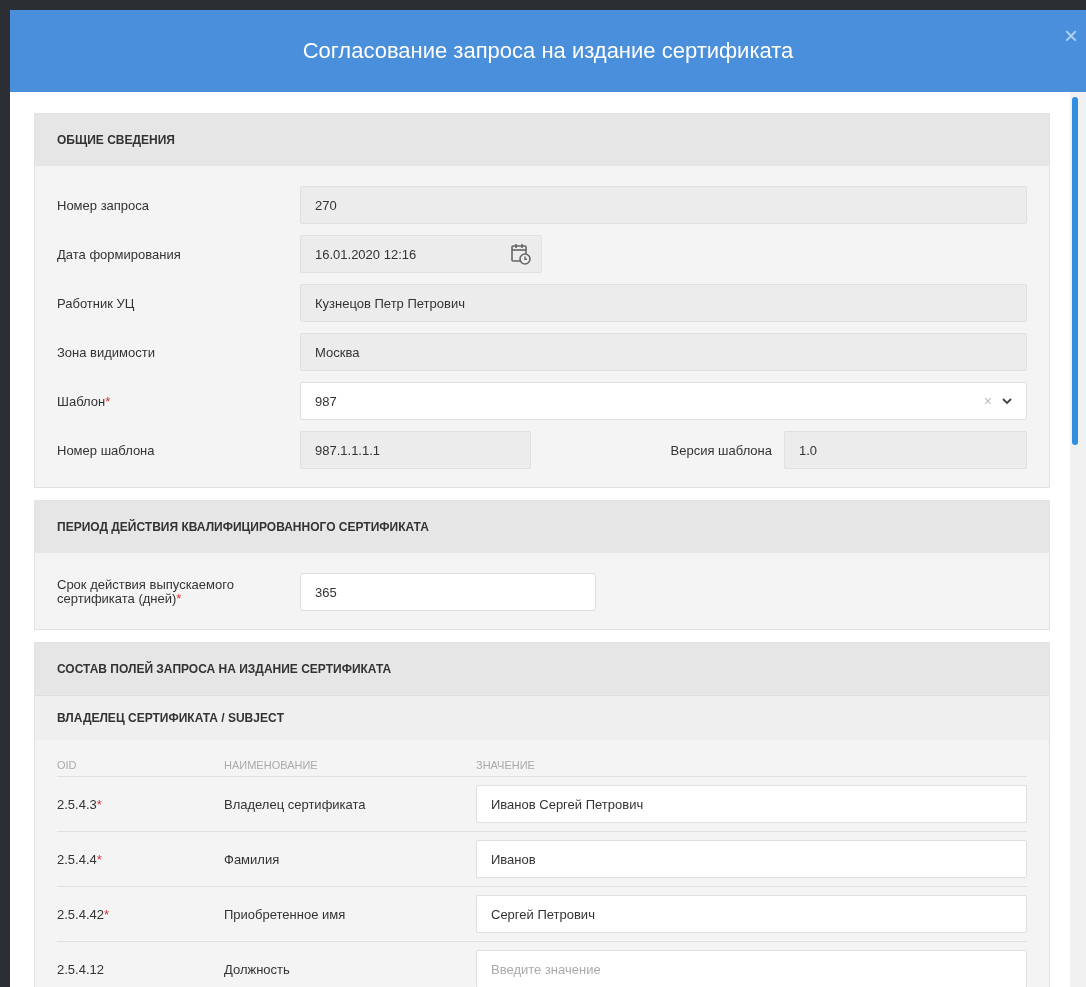 This screenshot has width=1086, height=987. I want to click on field-label: Номер шаблона, so click(106, 450).